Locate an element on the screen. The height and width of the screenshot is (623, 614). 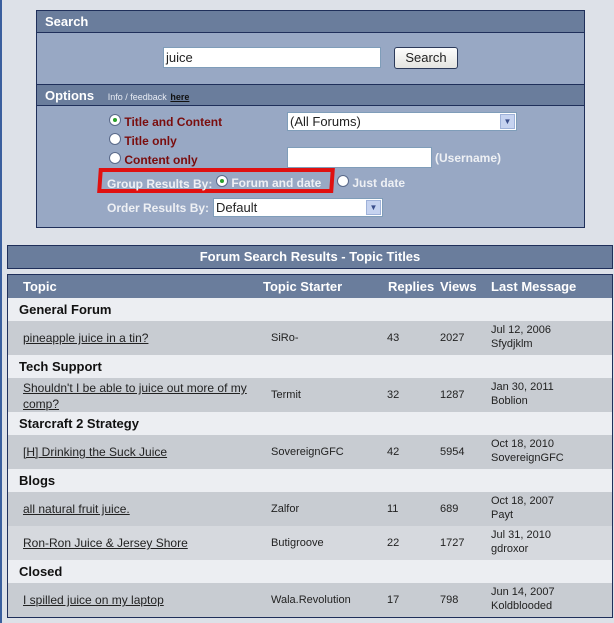
views-count: 689 is located at coordinates (449, 509).